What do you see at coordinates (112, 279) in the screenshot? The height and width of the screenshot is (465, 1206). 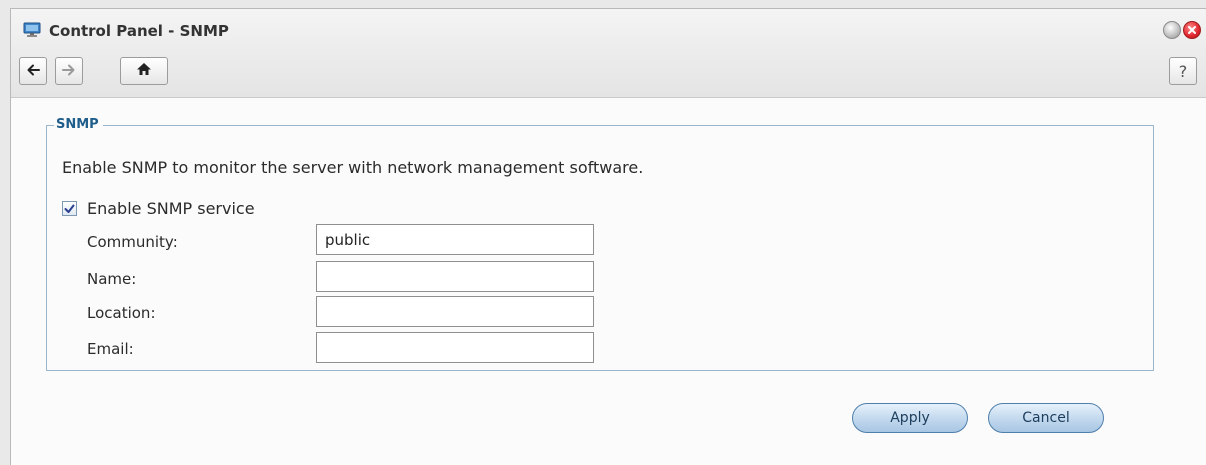 I see `name-label: Name:` at bounding box center [112, 279].